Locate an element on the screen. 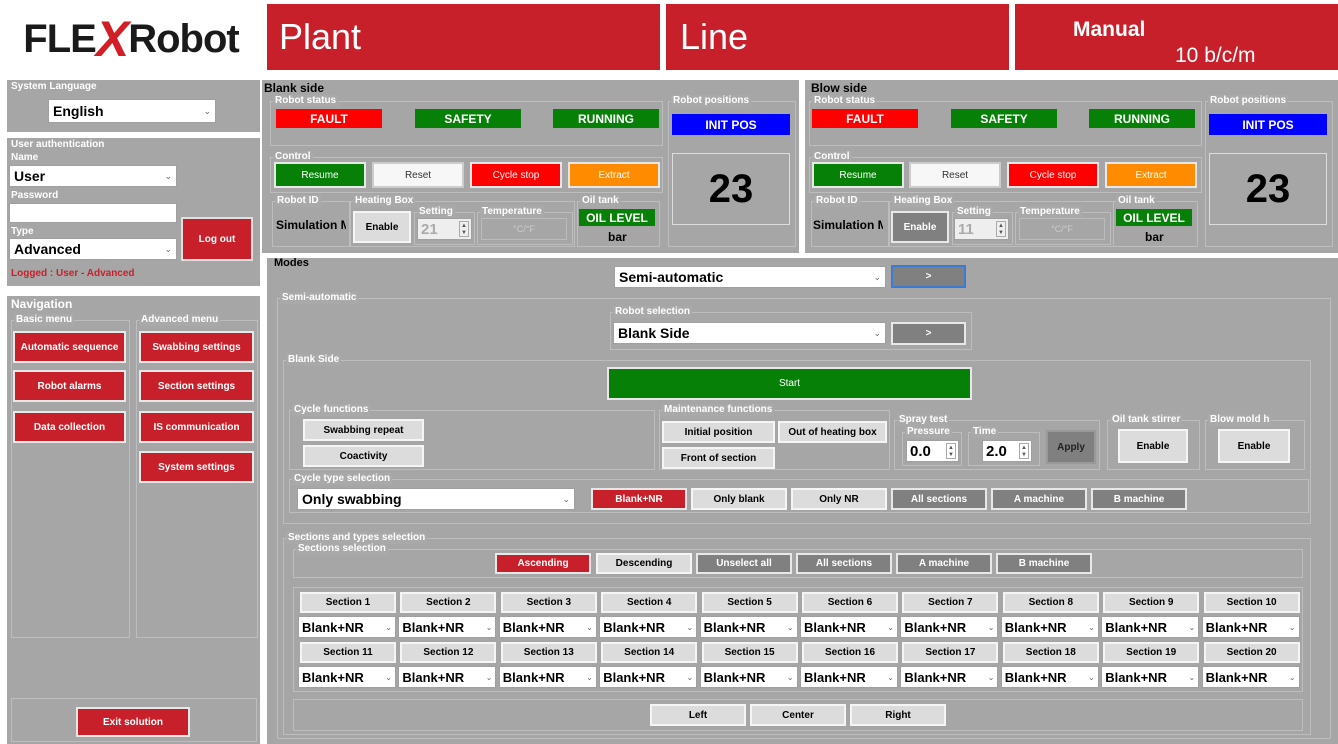 The height and width of the screenshot is (744, 1338). left-button: Left is located at coordinates (698, 715).